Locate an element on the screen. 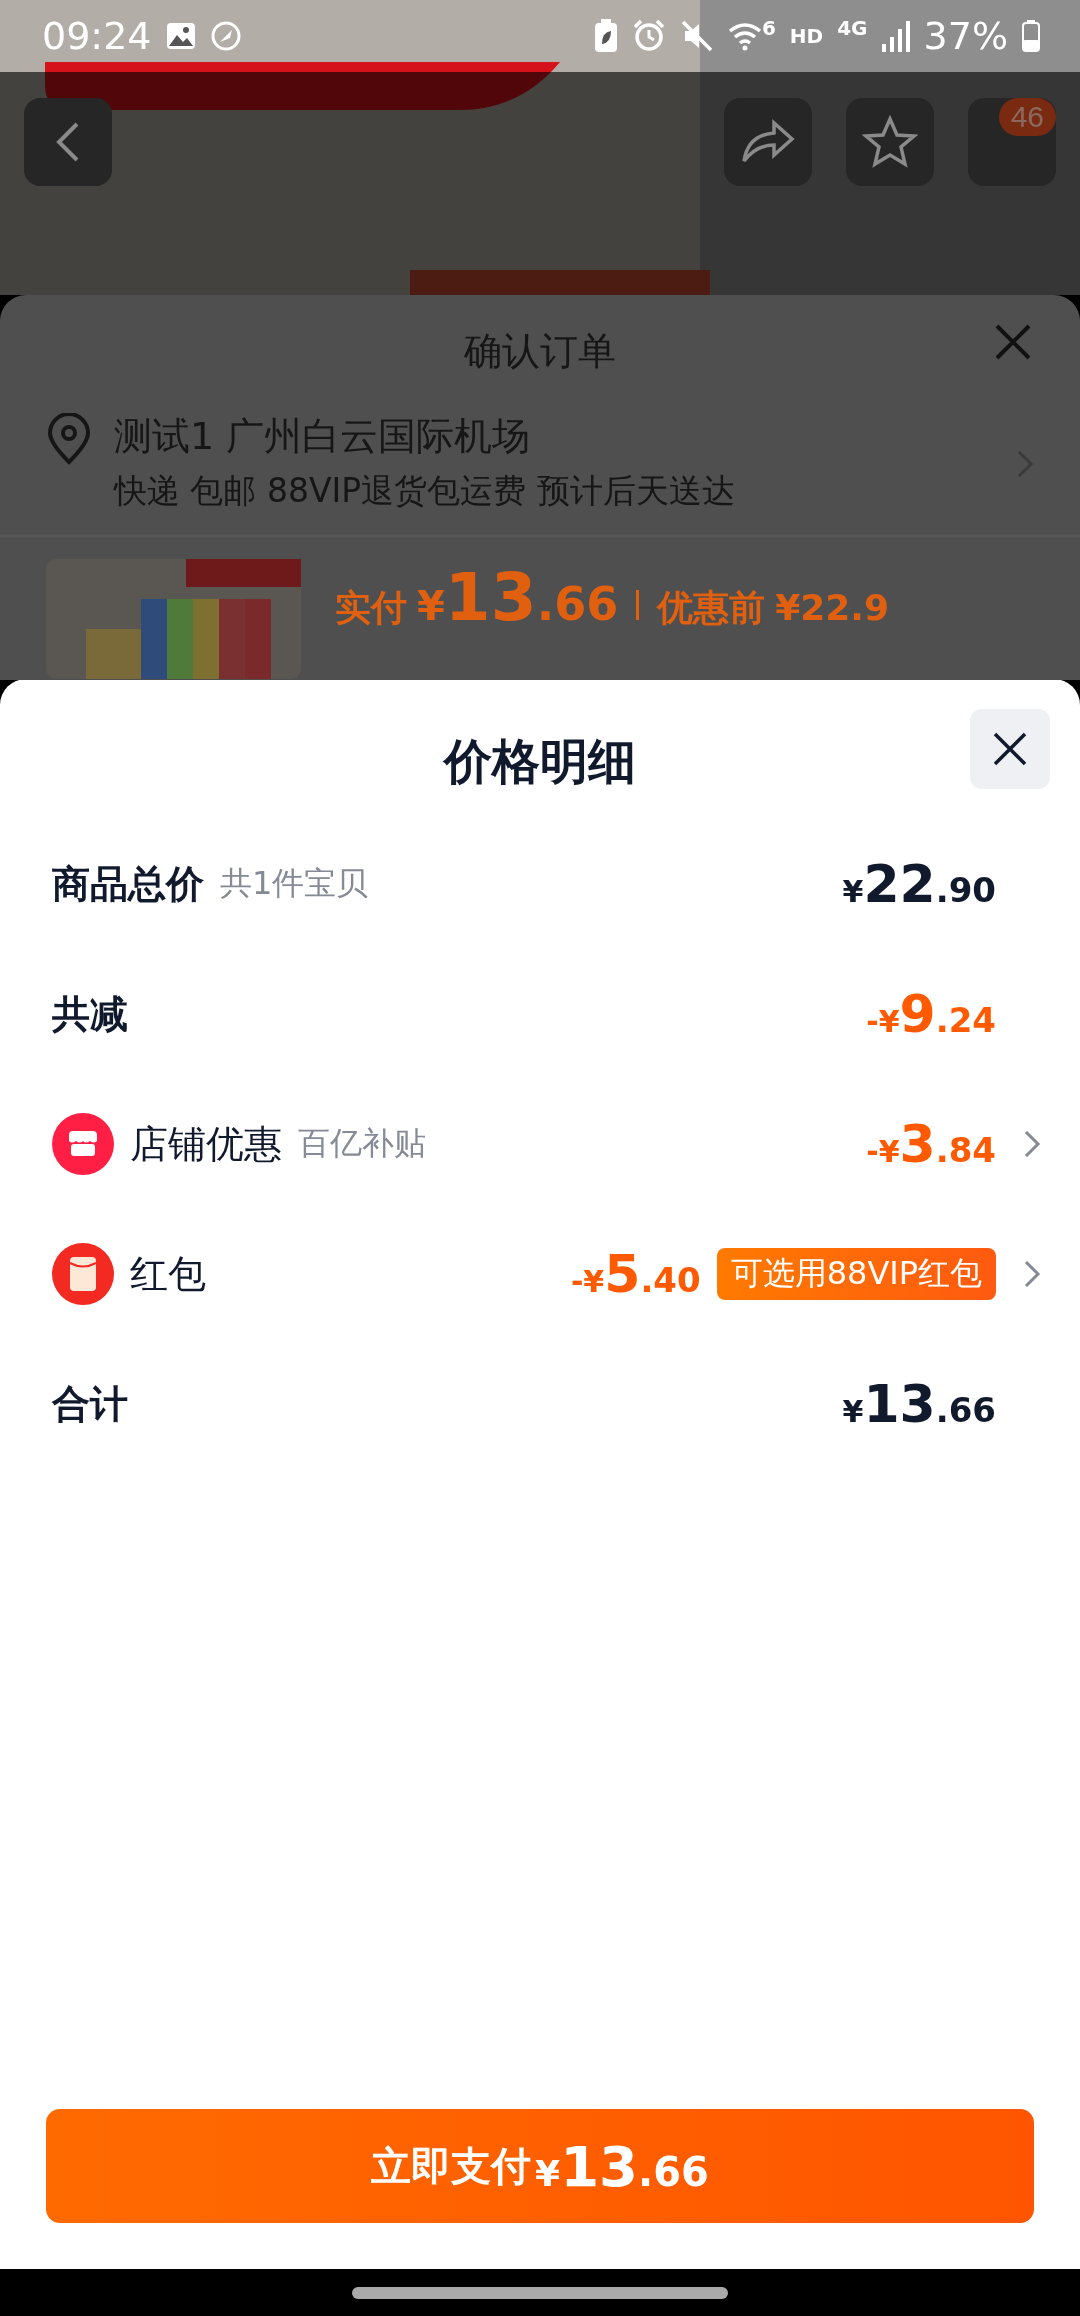 The width and height of the screenshot is (1080, 2316). clock: 09:24 is located at coordinates (97, 36).